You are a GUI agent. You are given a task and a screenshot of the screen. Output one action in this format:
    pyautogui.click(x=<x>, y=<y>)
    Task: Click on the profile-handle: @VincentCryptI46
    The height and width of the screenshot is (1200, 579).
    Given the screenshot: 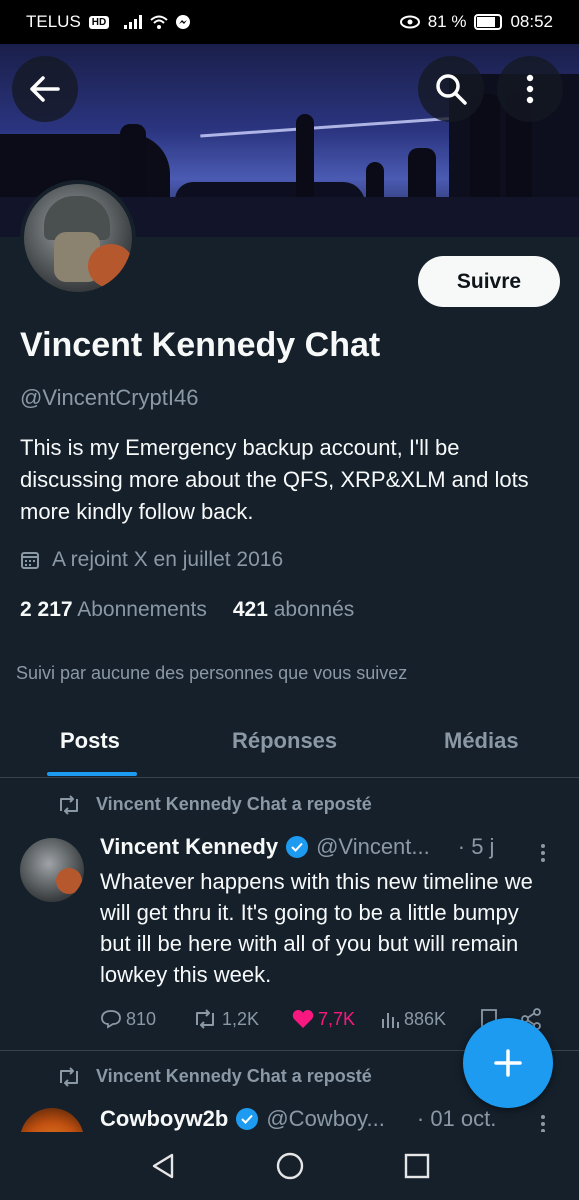 What is the action you would take?
    pyautogui.click(x=109, y=397)
    